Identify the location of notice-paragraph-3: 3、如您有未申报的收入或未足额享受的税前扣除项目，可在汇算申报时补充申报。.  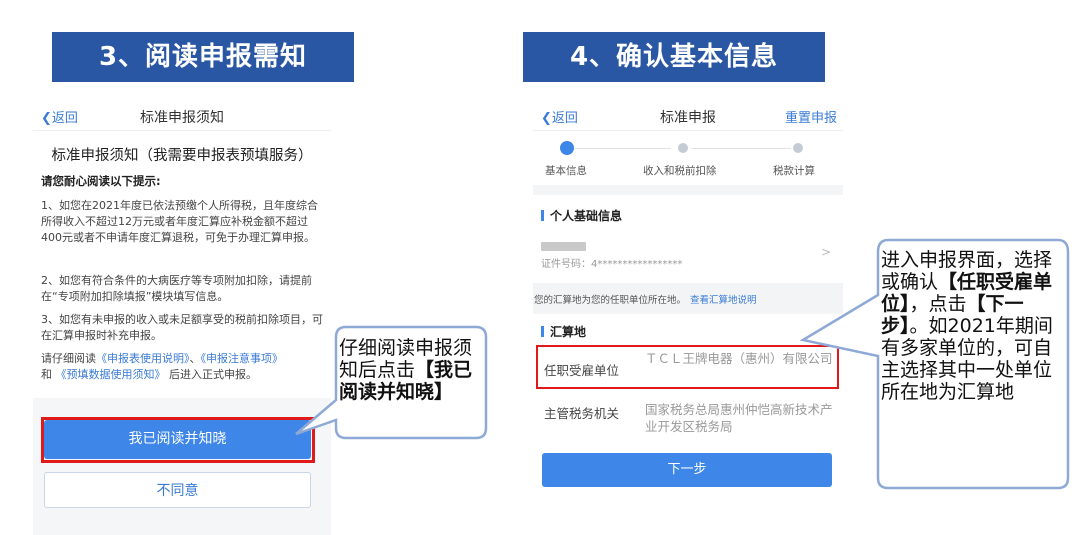
(182, 327).